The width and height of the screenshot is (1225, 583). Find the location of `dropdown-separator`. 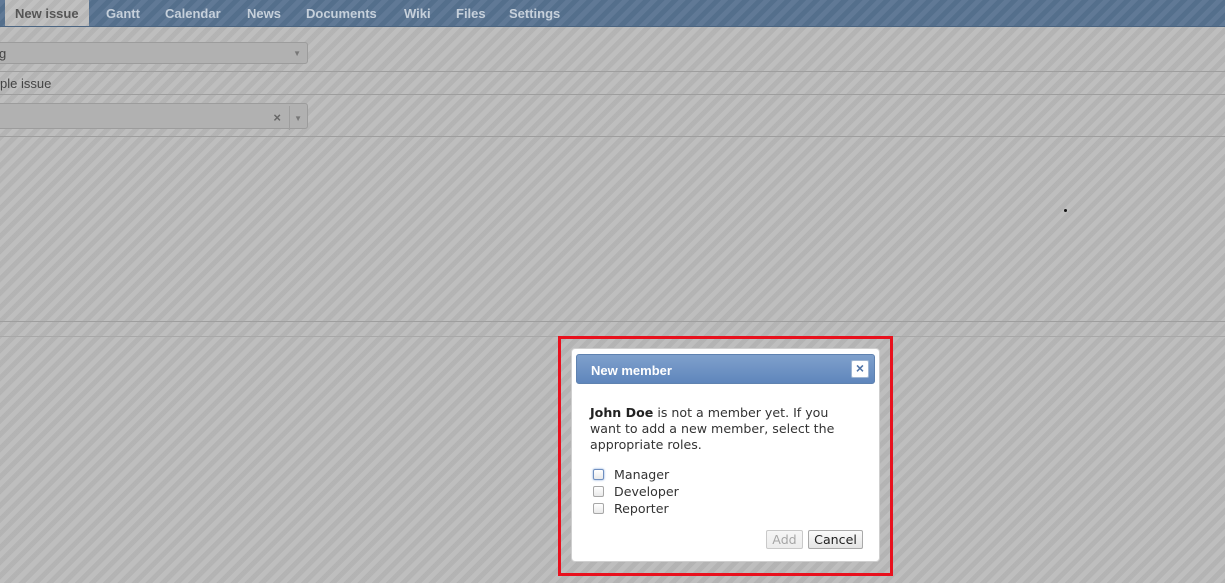

dropdown-separator is located at coordinates (289, 118).